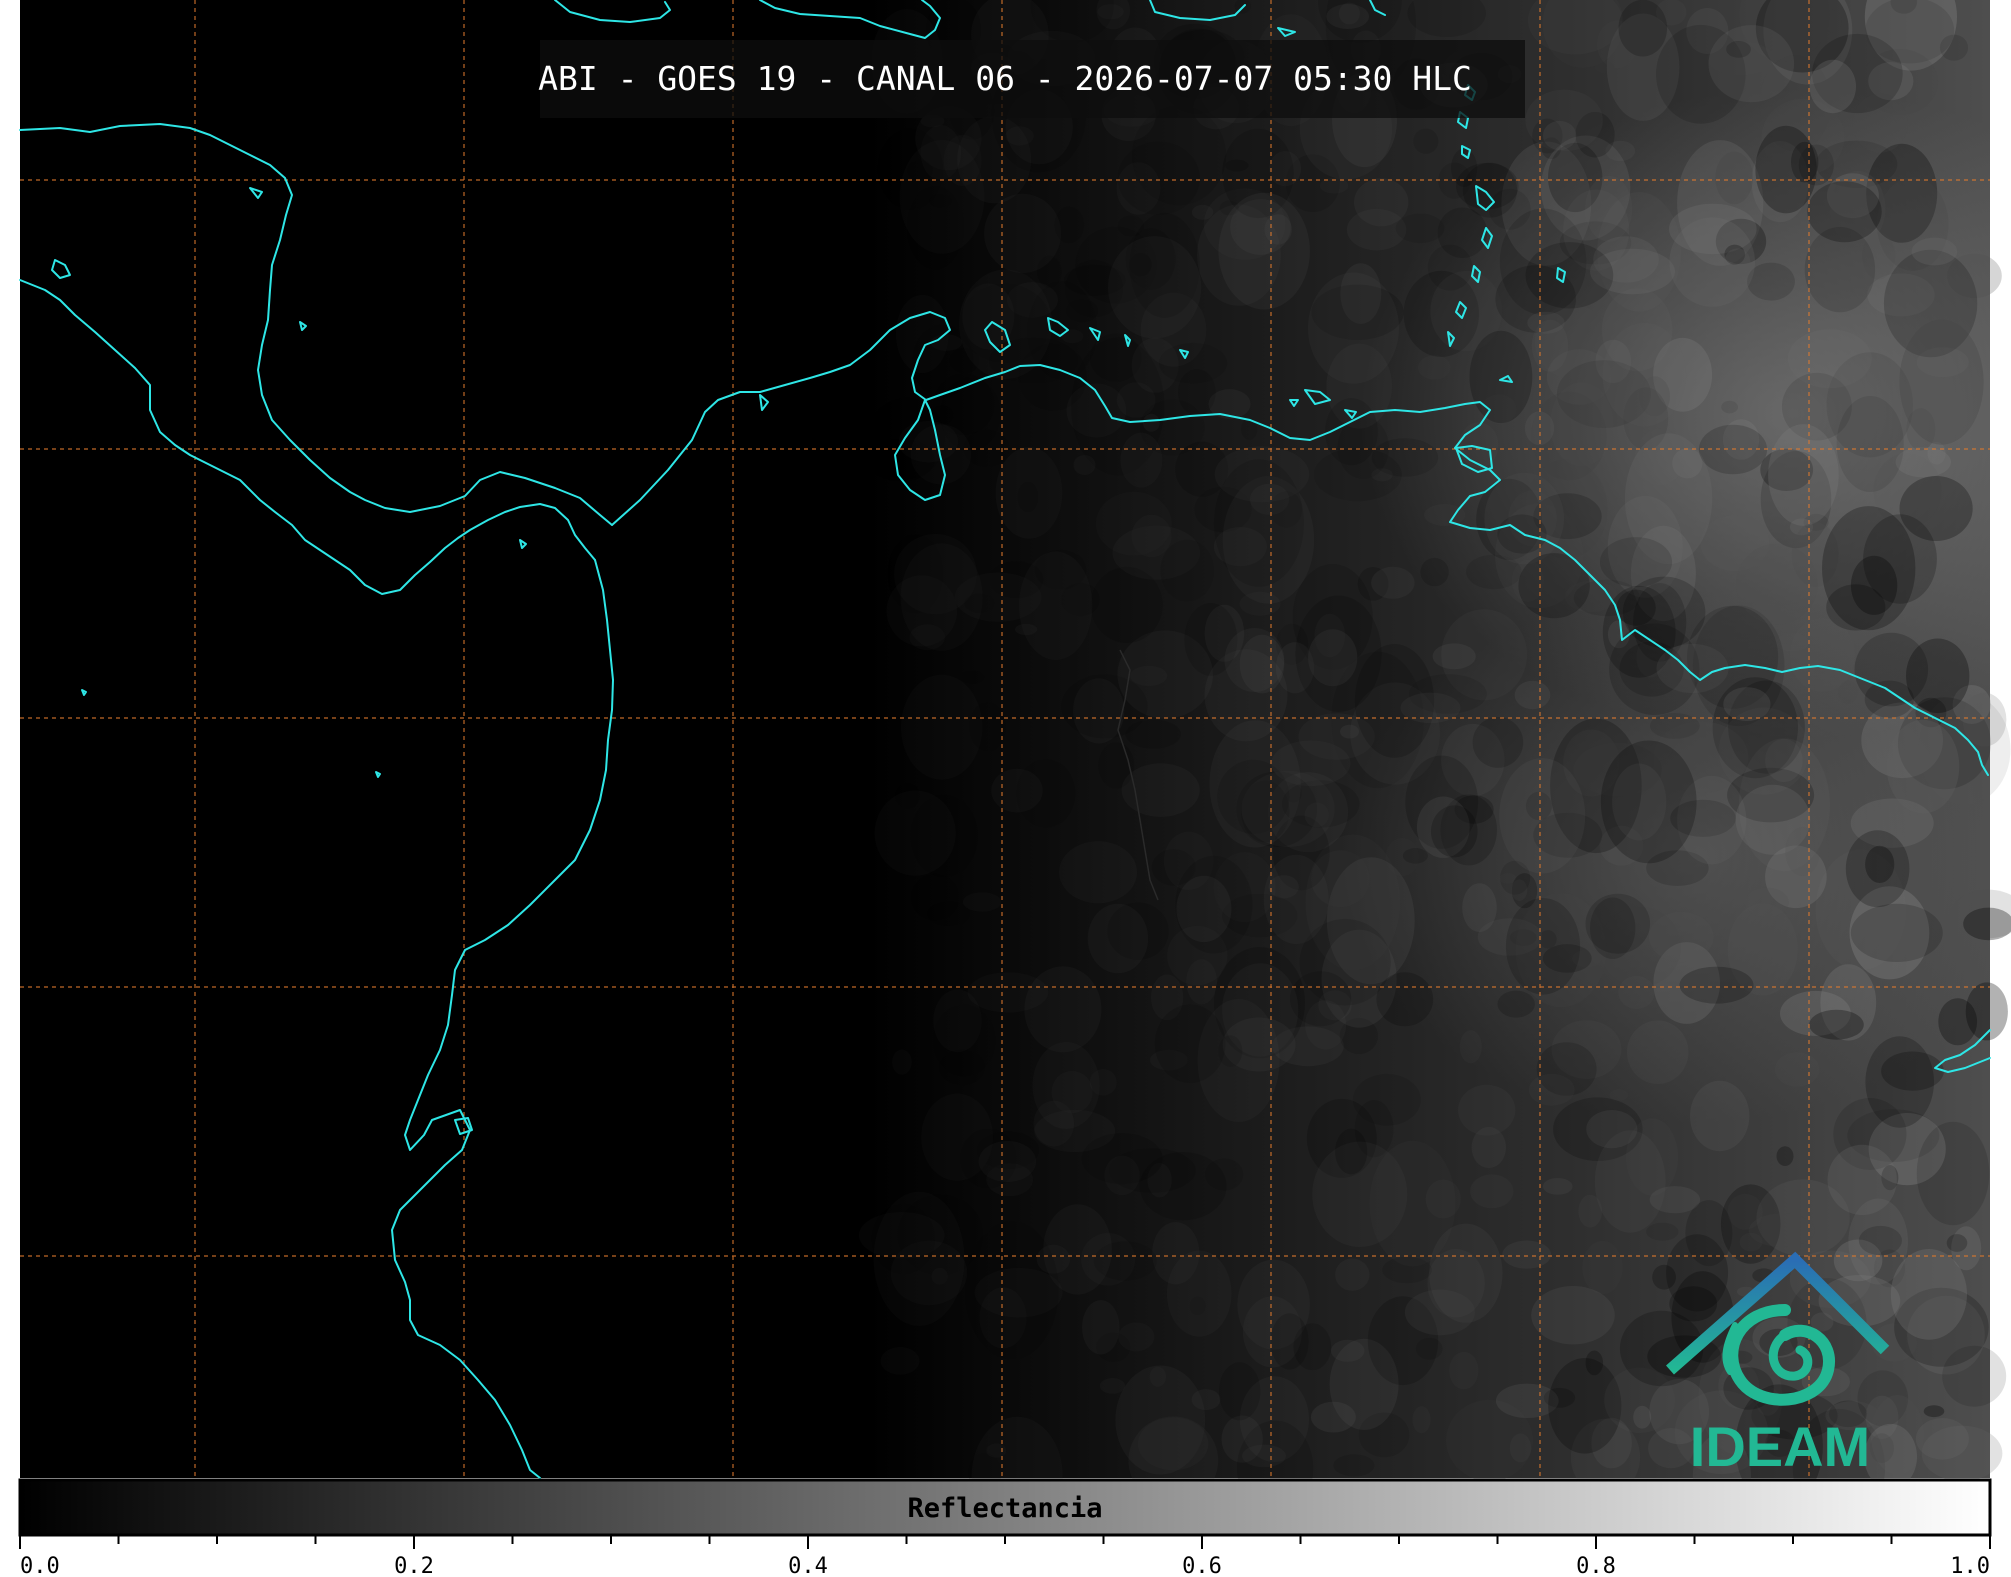  What do you see at coordinates (414, 1565) in the screenshot?
I see `colorbar-tick-label: 0.2` at bounding box center [414, 1565].